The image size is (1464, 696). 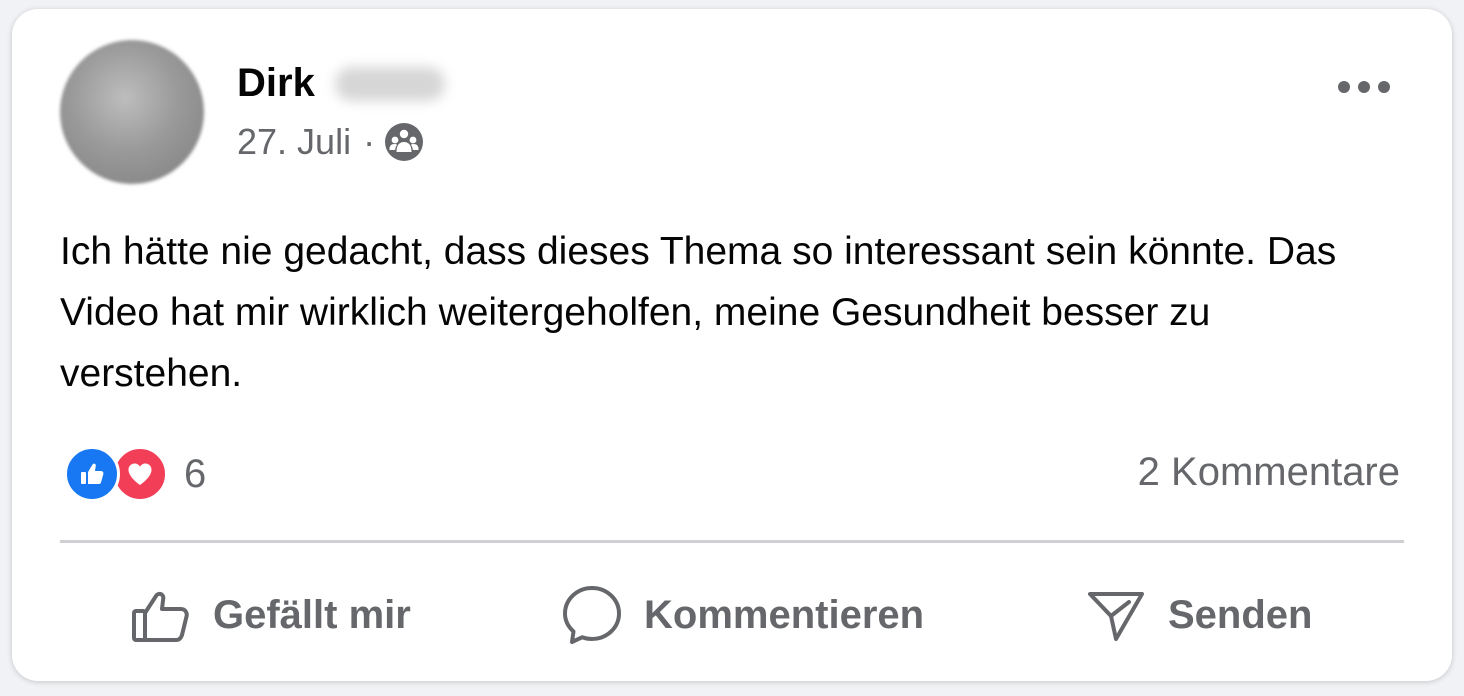 I want to click on divider, so click(x=732, y=541).